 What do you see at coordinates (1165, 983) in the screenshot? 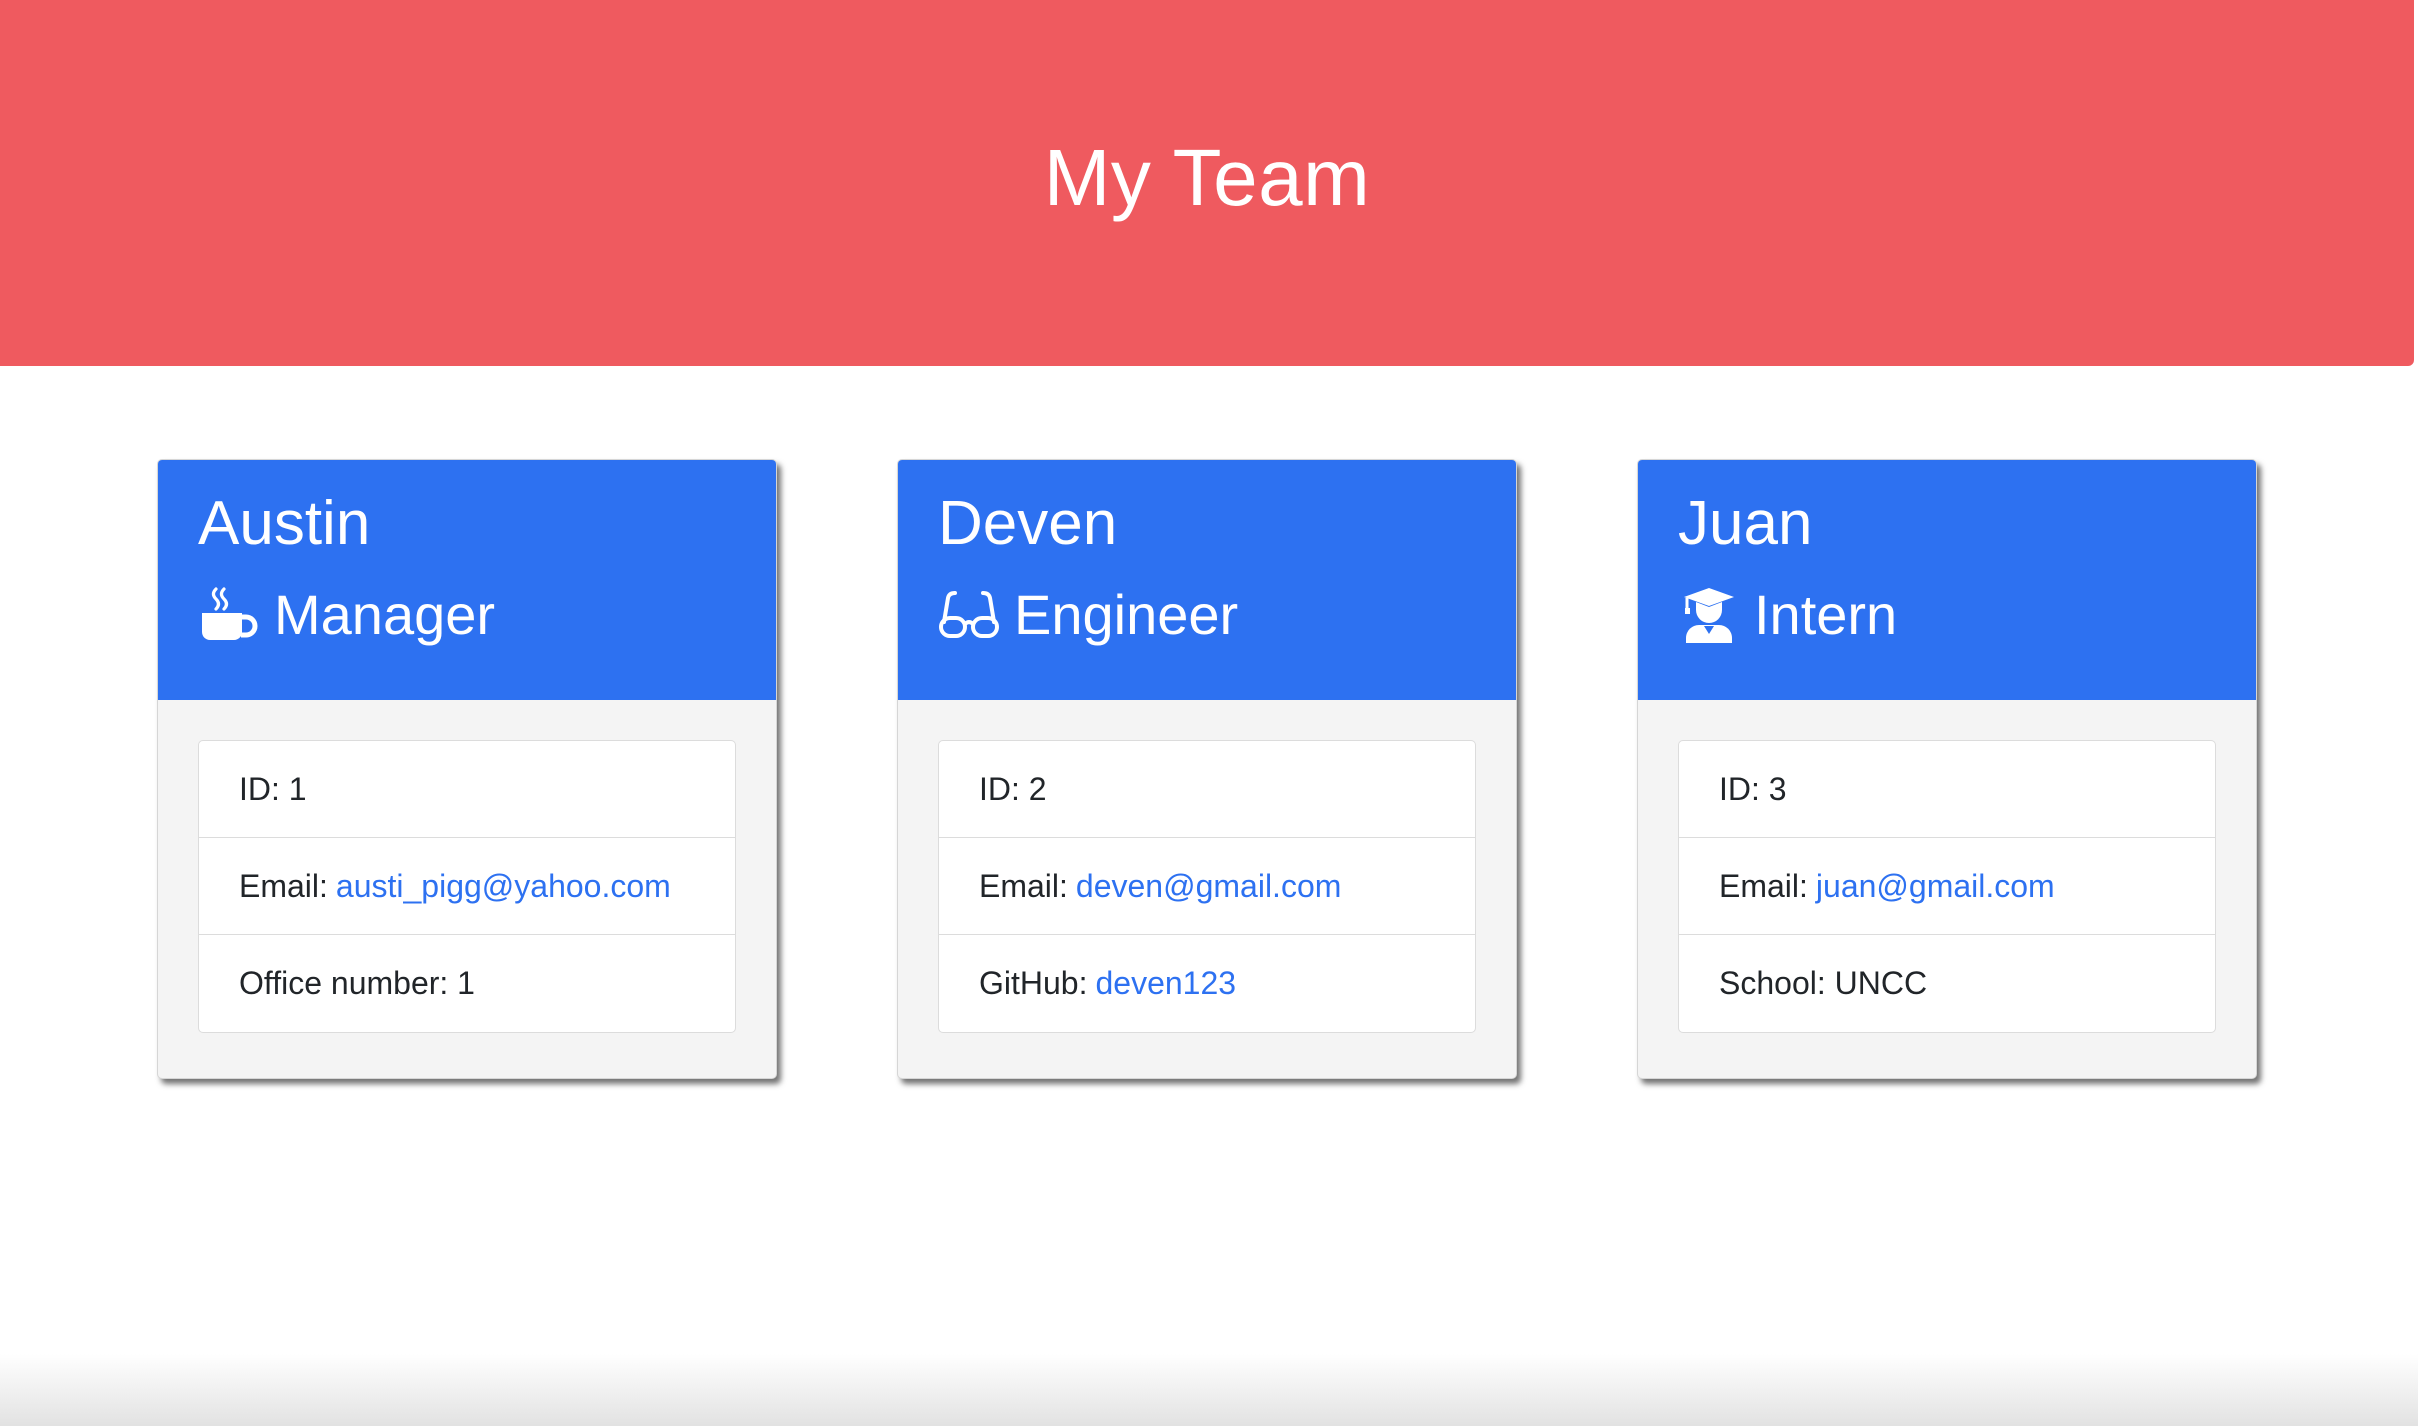
I see `github-link: deven123` at bounding box center [1165, 983].